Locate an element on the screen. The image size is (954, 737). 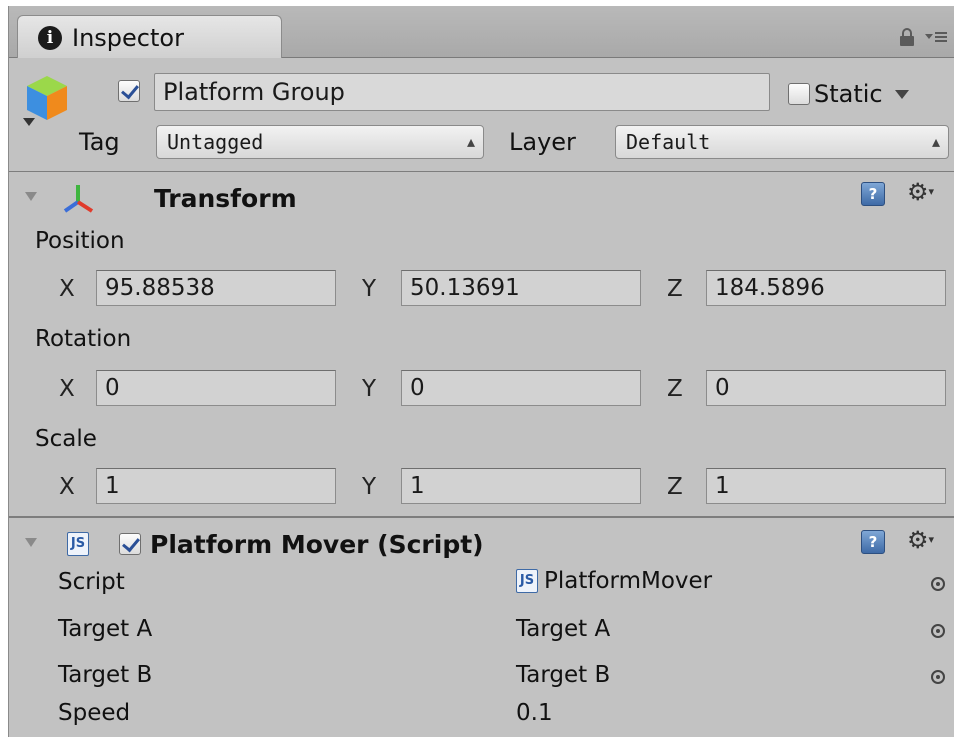
rotation-y-field: 0 is located at coordinates (521, 388).